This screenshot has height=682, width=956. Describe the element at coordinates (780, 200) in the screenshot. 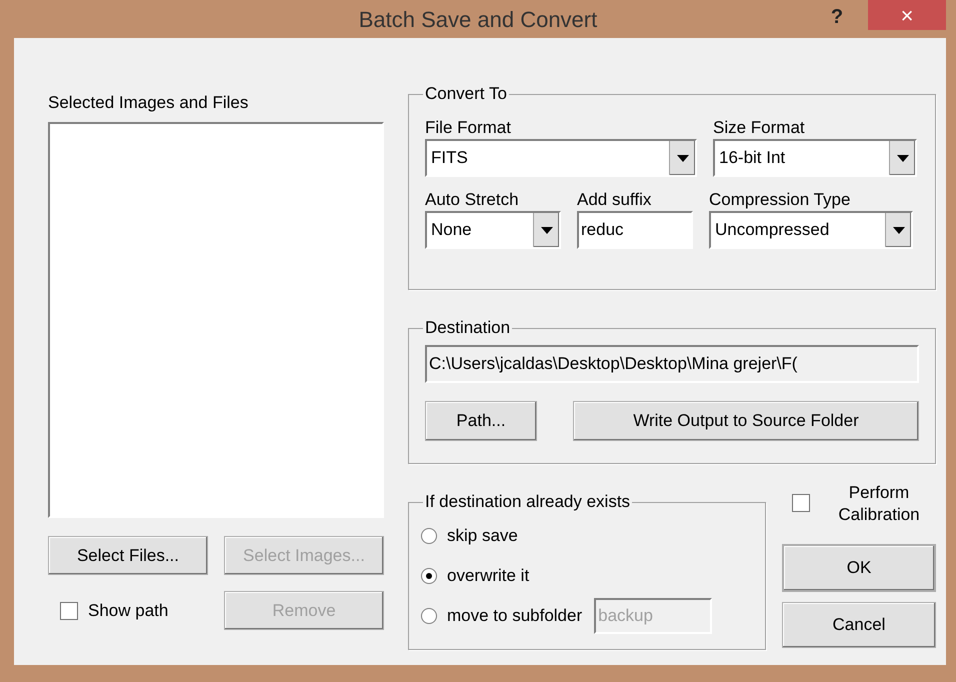

I see `field-label: Compression Type` at that location.